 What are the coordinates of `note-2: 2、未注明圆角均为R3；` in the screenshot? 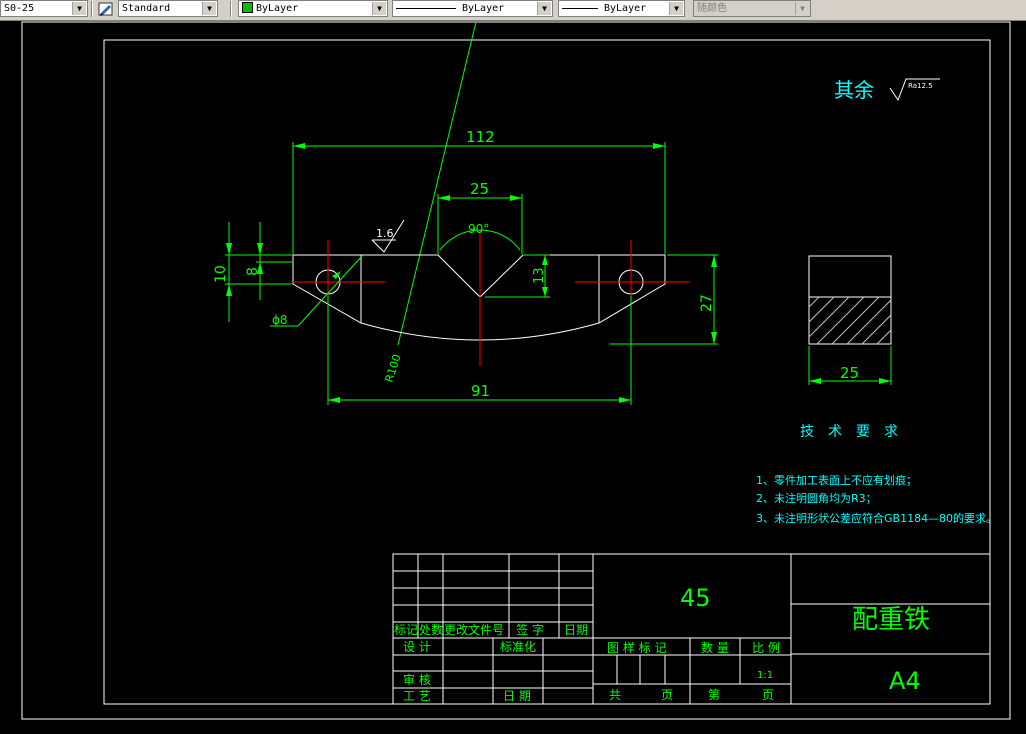 It's located at (816, 498).